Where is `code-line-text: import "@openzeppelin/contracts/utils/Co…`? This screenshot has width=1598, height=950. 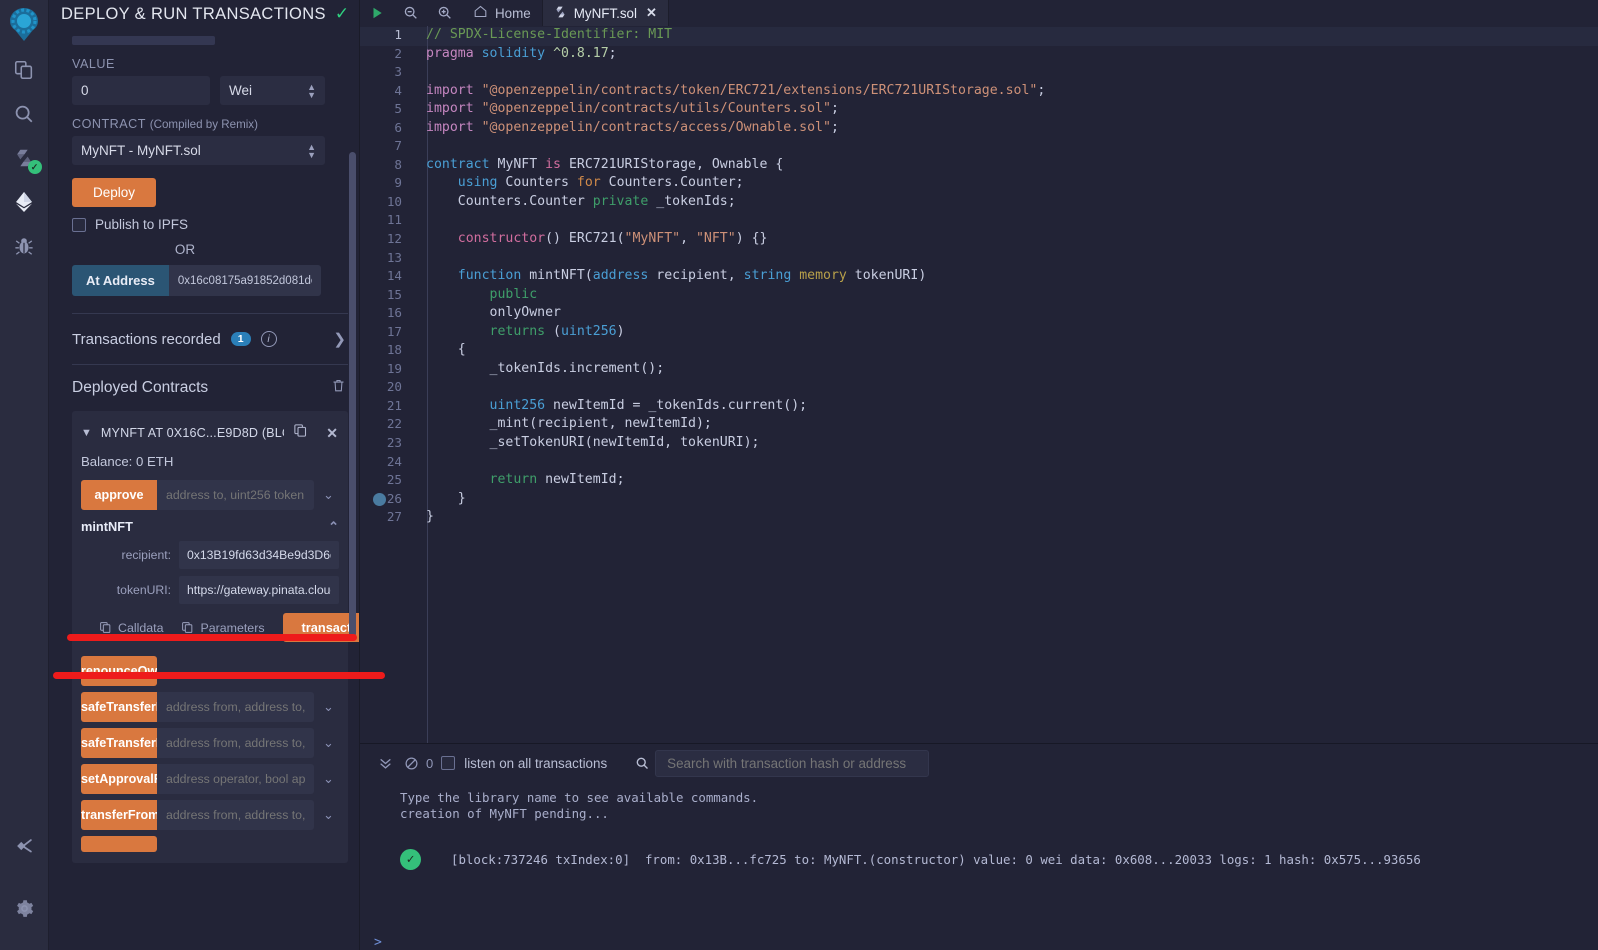 code-line-text: import "@openzeppelin/contracts/utils/Co… is located at coordinates (632, 109).